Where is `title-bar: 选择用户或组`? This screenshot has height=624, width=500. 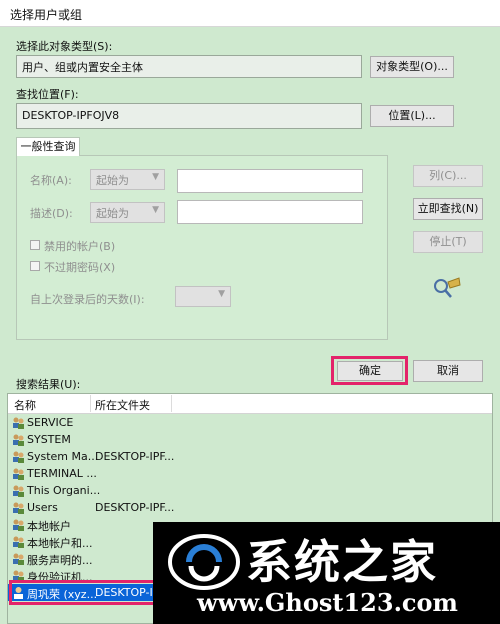
title-bar: 选择用户或组 is located at coordinates (250, 13).